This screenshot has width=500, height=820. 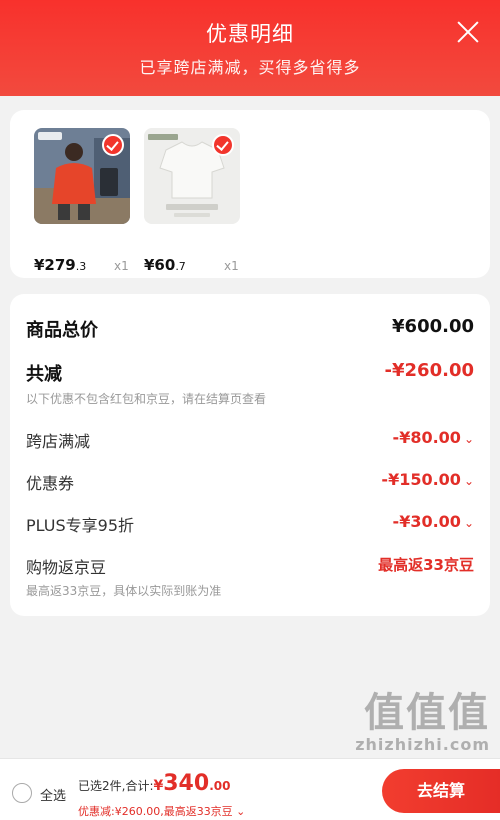 I want to click on watermark: 值值值 zhizhizhi.com, so click(x=422, y=722).